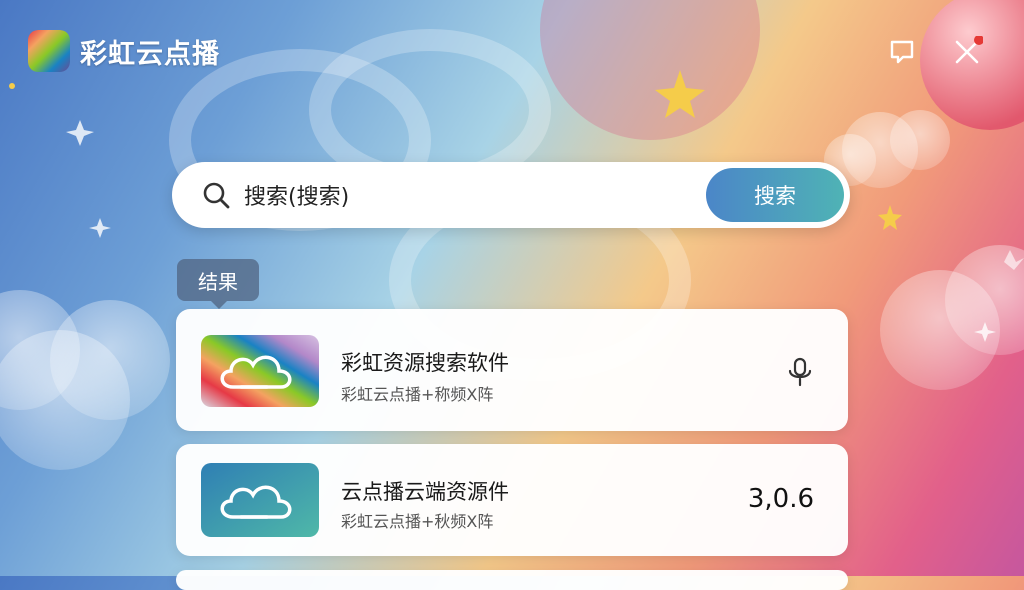  I want to click on results-label: 结果, so click(218, 284).